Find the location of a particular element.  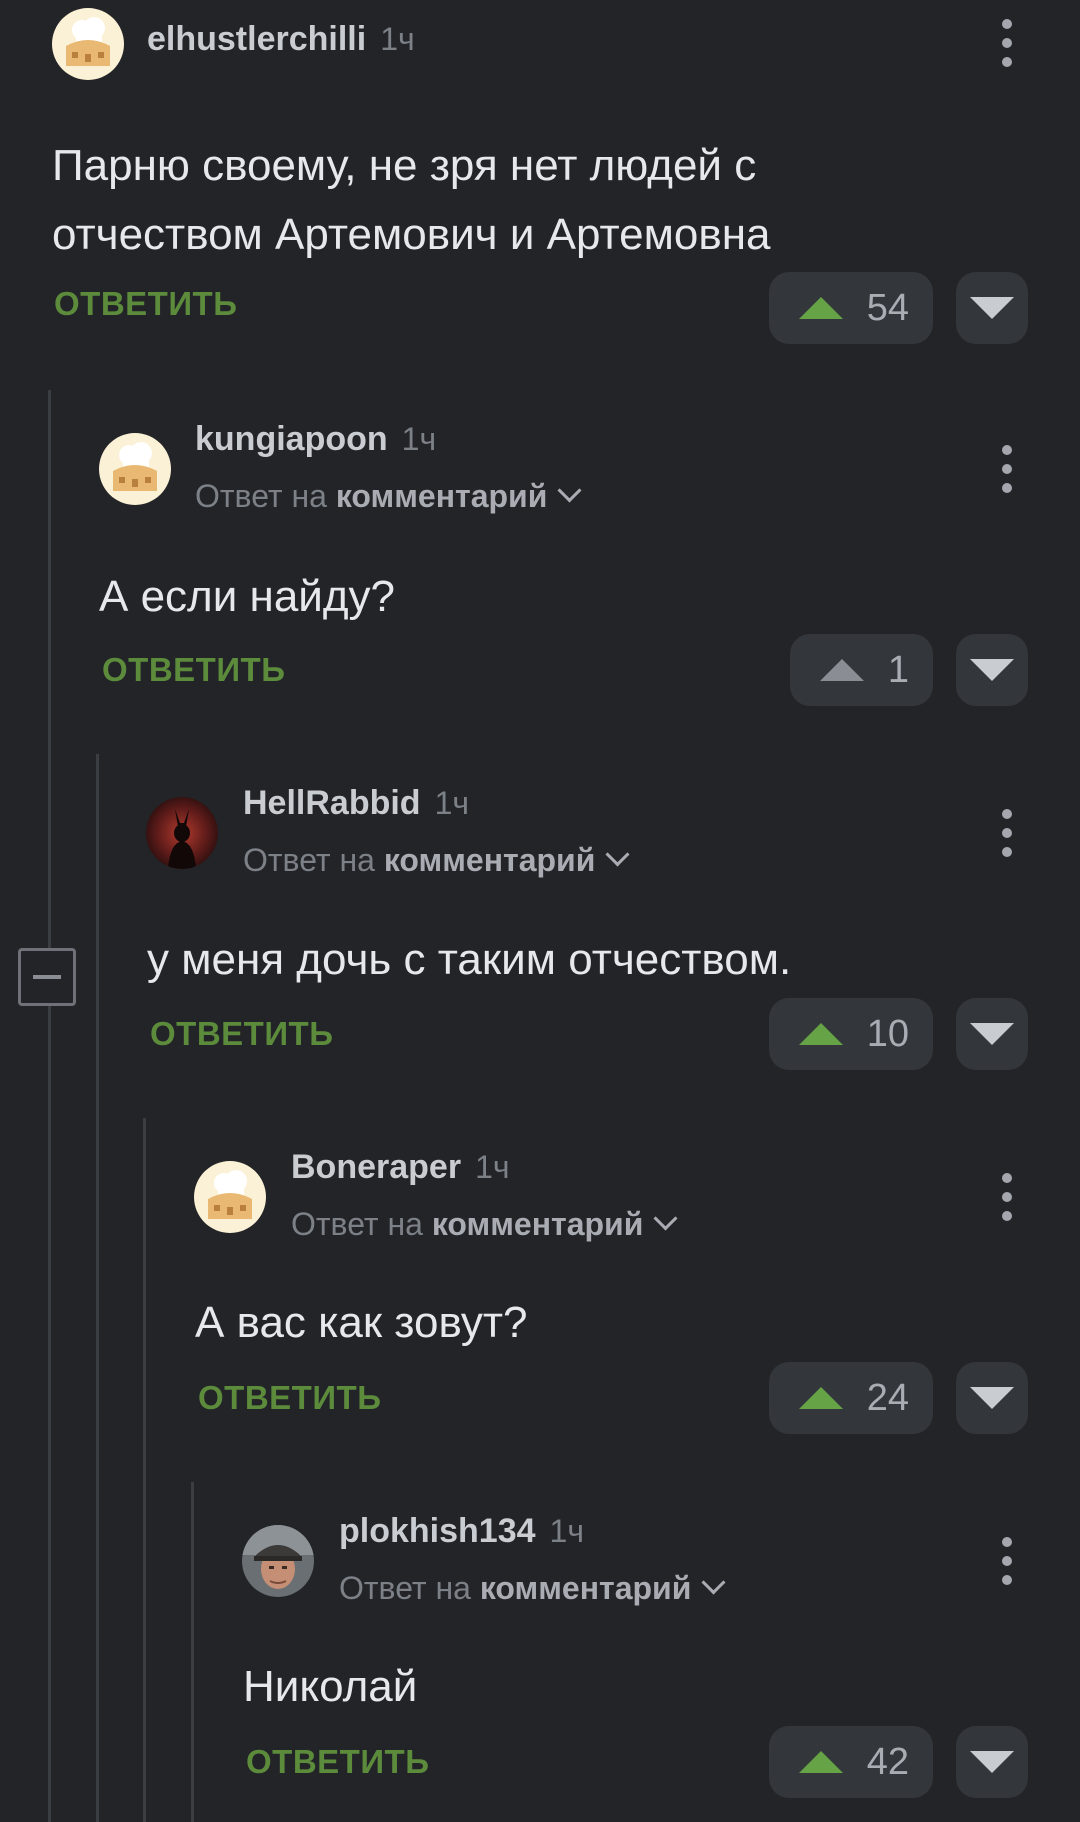

upvote-button: 10 is located at coordinates (851, 1034).